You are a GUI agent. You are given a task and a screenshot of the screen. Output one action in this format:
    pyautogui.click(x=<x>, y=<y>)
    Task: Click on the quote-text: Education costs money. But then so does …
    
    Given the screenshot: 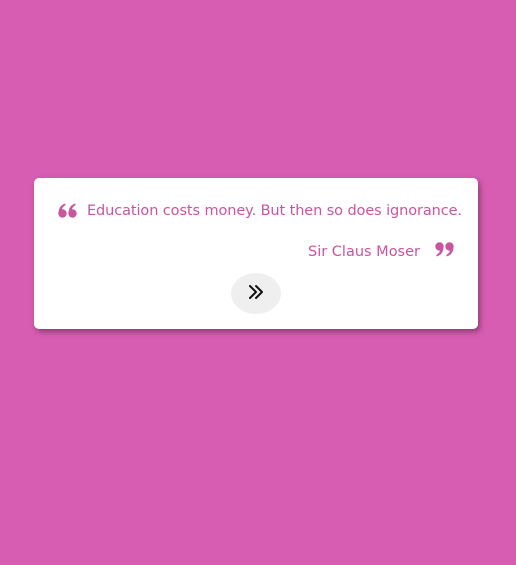 What is the action you would take?
    pyautogui.click(x=274, y=211)
    